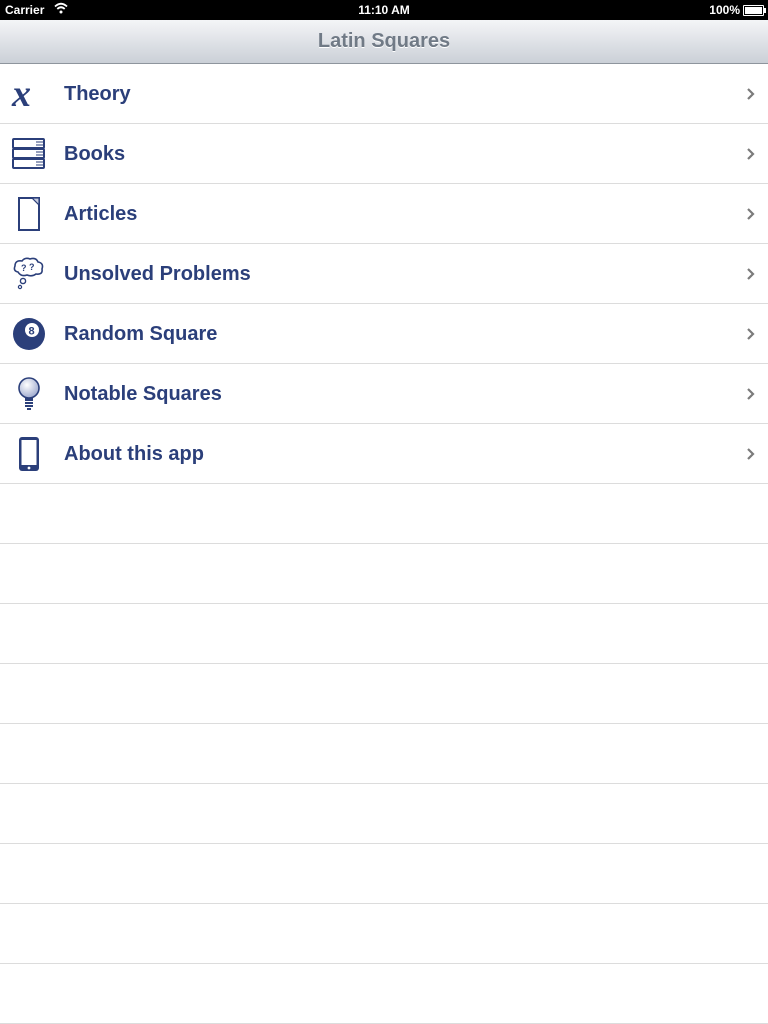 The height and width of the screenshot is (1024, 768). Describe the element at coordinates (101, 214) in the screenshot. I see `menu-item-label: Articles` at that location.